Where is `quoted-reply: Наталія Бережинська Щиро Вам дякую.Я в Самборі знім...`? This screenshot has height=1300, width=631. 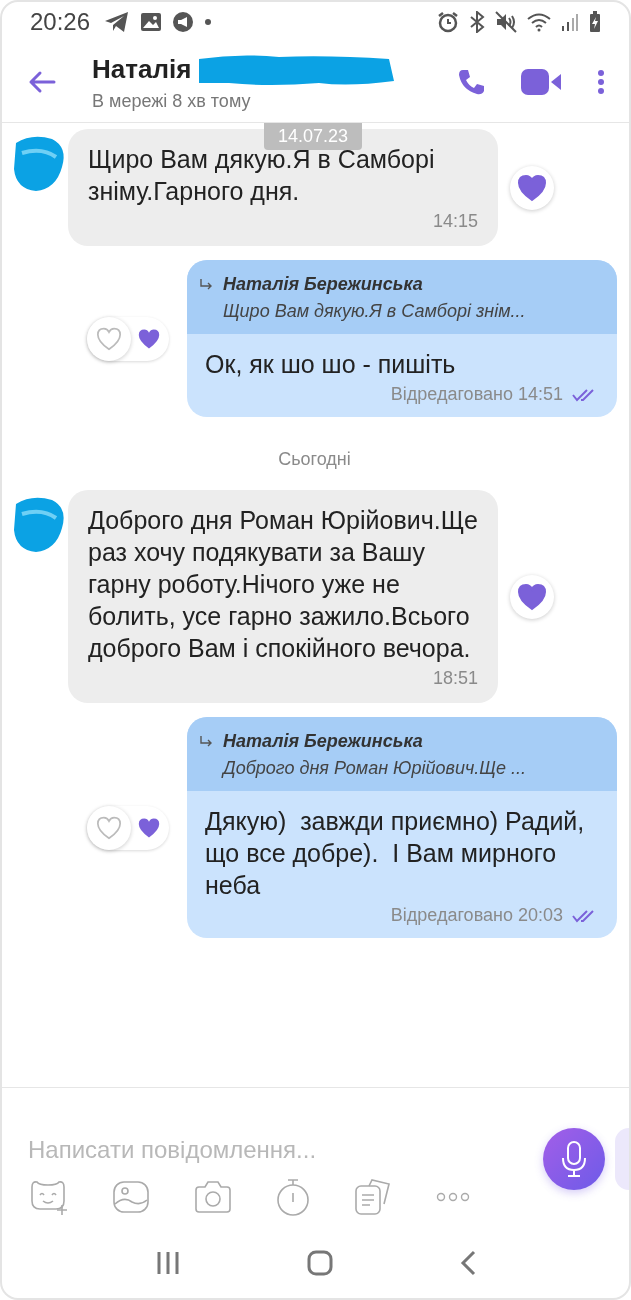
quoted-reply: Наталія Бережинська Щиро Вам дякую.Я в Самборі знім... is located at coordinates (402, 297).